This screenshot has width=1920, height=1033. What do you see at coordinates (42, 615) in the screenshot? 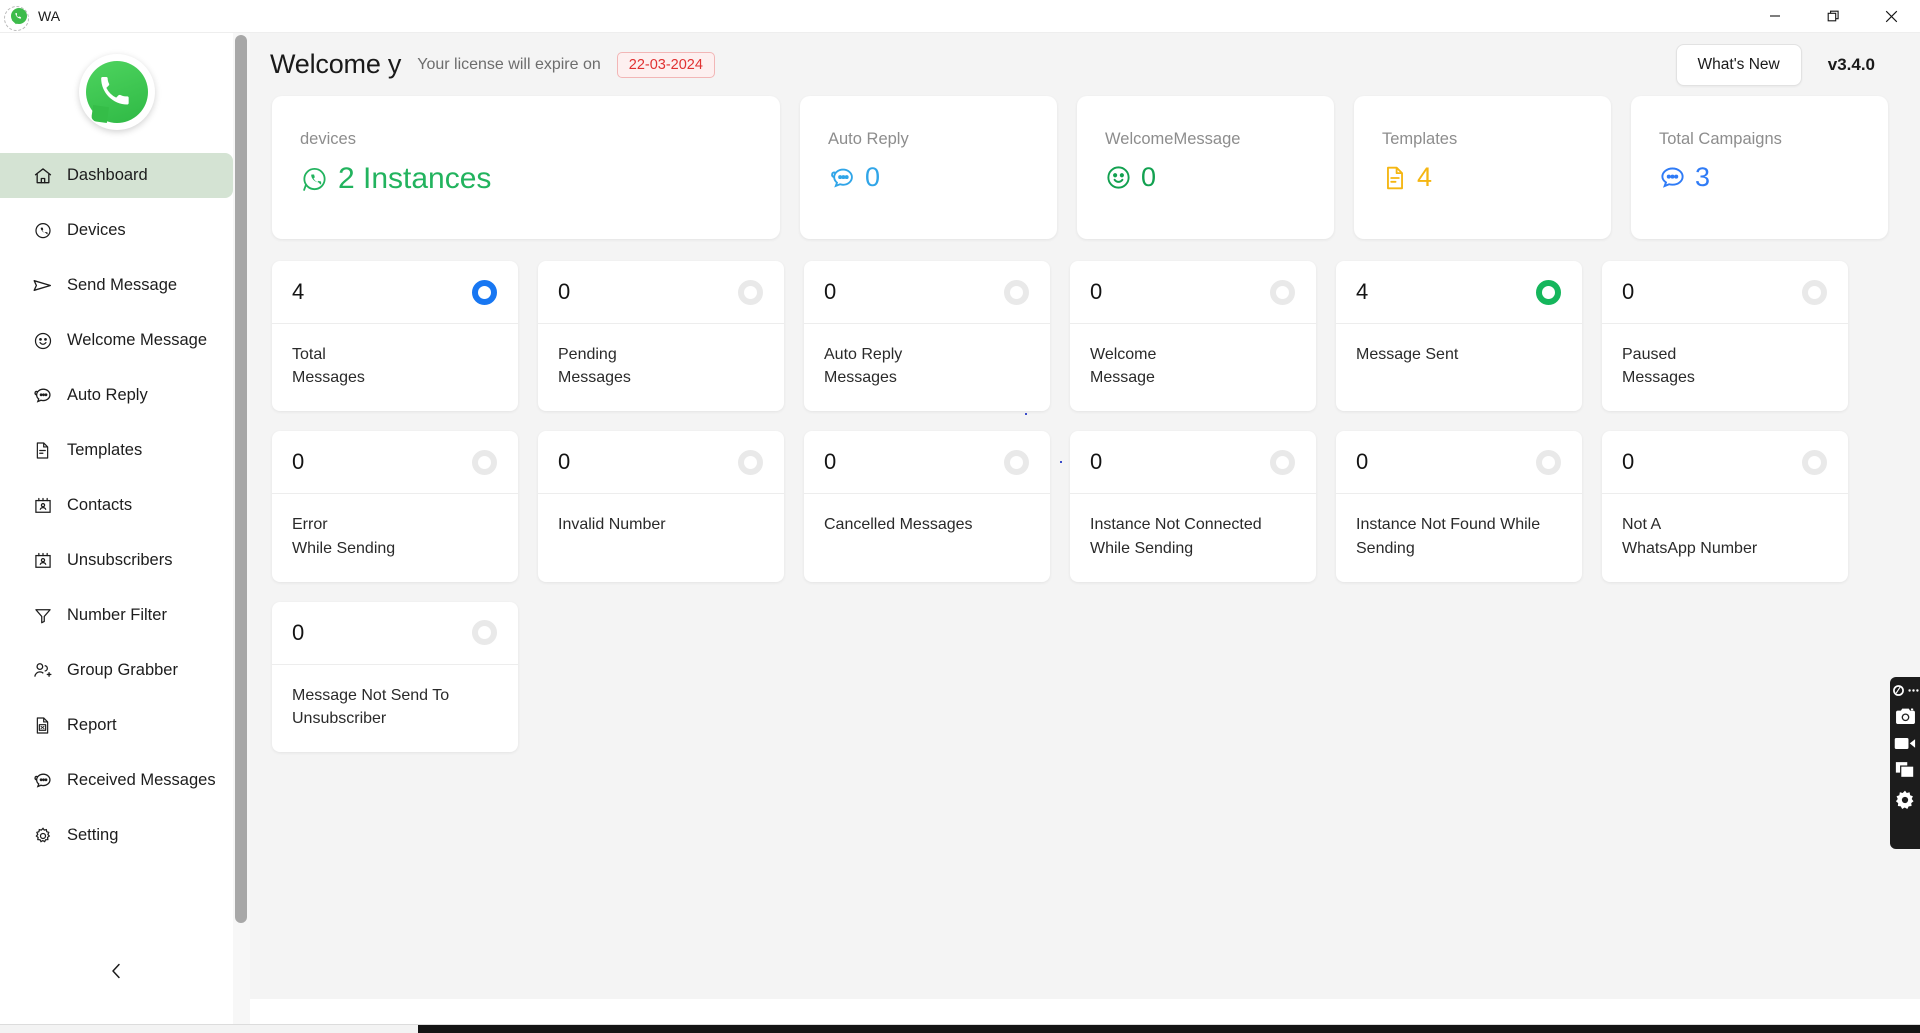
I see `funnel-icon` at bounding box center [42, 615].